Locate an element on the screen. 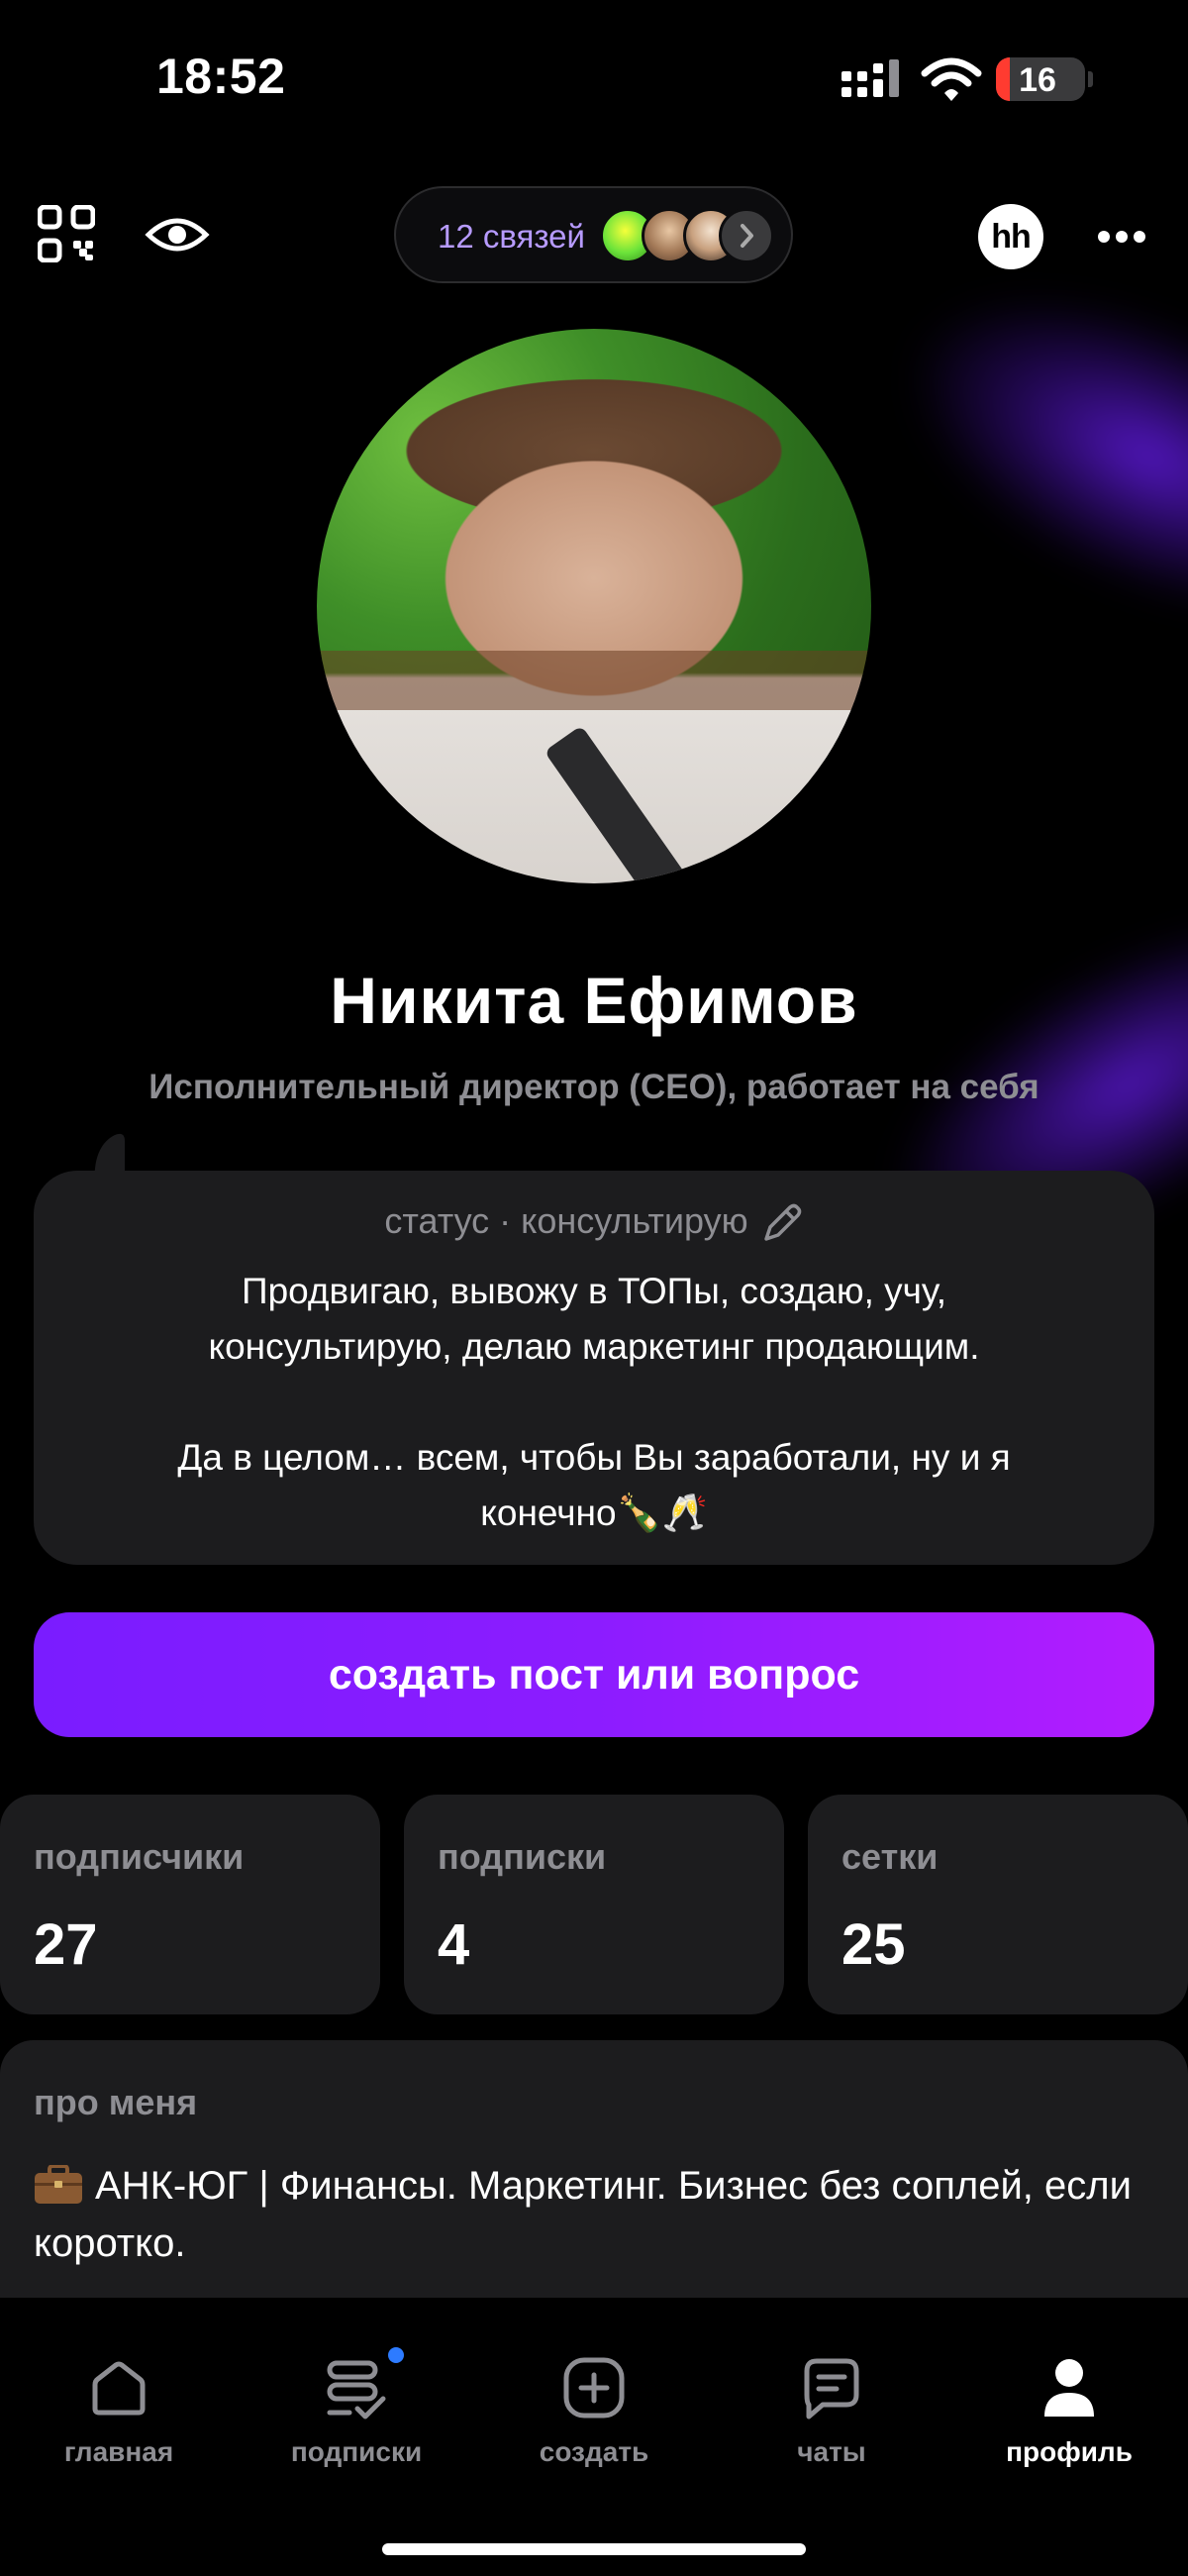 Image resolution: width=1188 pixels, height=2576 pixels. tab-profile: профиль is located at coordinates (1069, 2411).